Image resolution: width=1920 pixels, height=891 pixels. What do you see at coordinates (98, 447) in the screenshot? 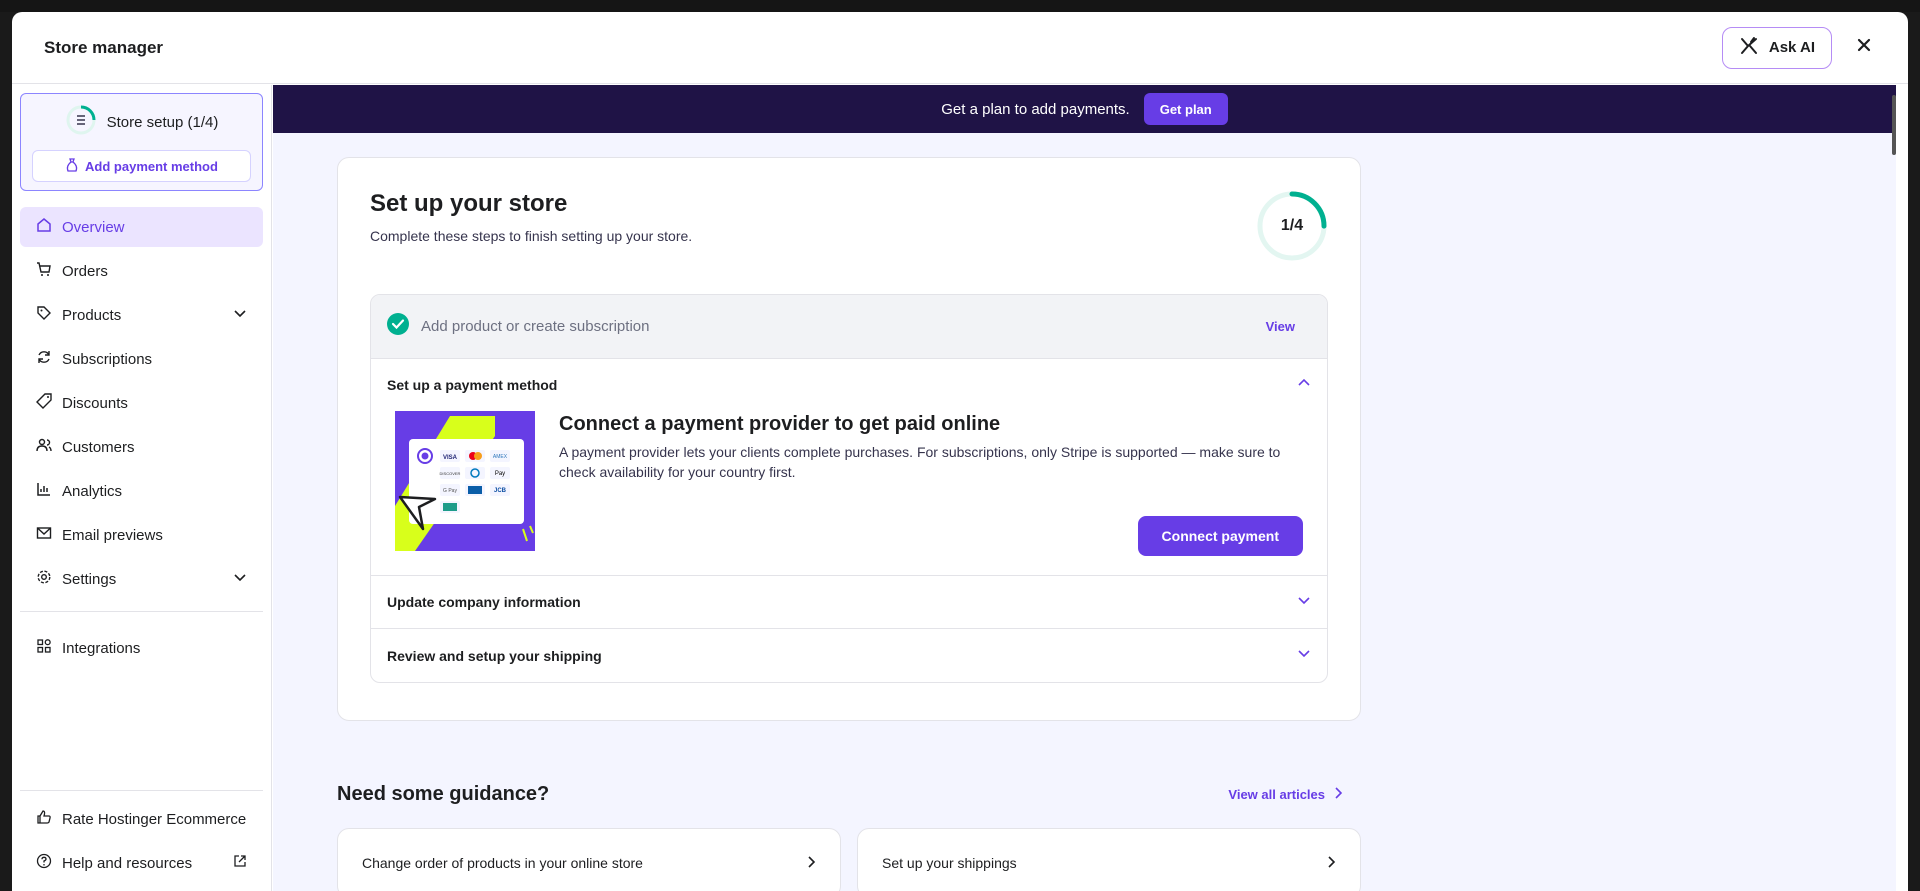
I see `sidebar-item-label: Customers` at bounding box center [98, 447].